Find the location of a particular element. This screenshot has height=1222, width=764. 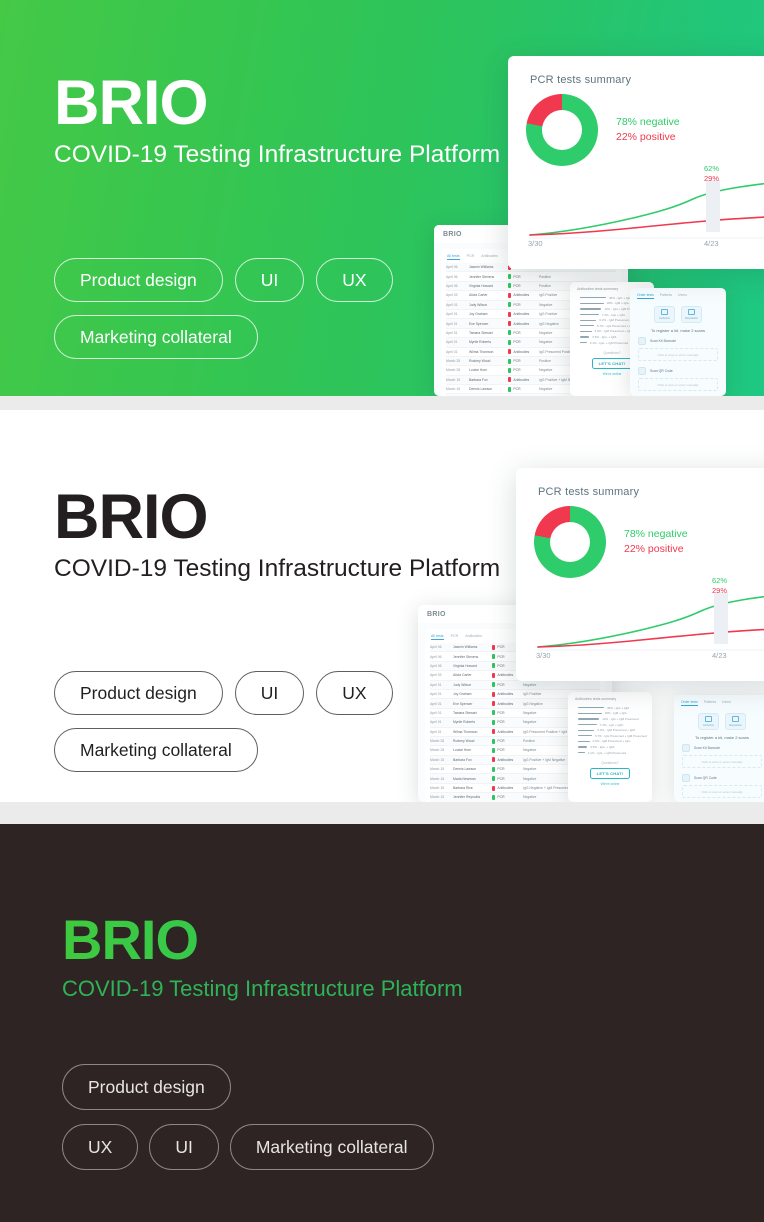

cell-name: Barbara Fox is located at coordinates (462, 759).